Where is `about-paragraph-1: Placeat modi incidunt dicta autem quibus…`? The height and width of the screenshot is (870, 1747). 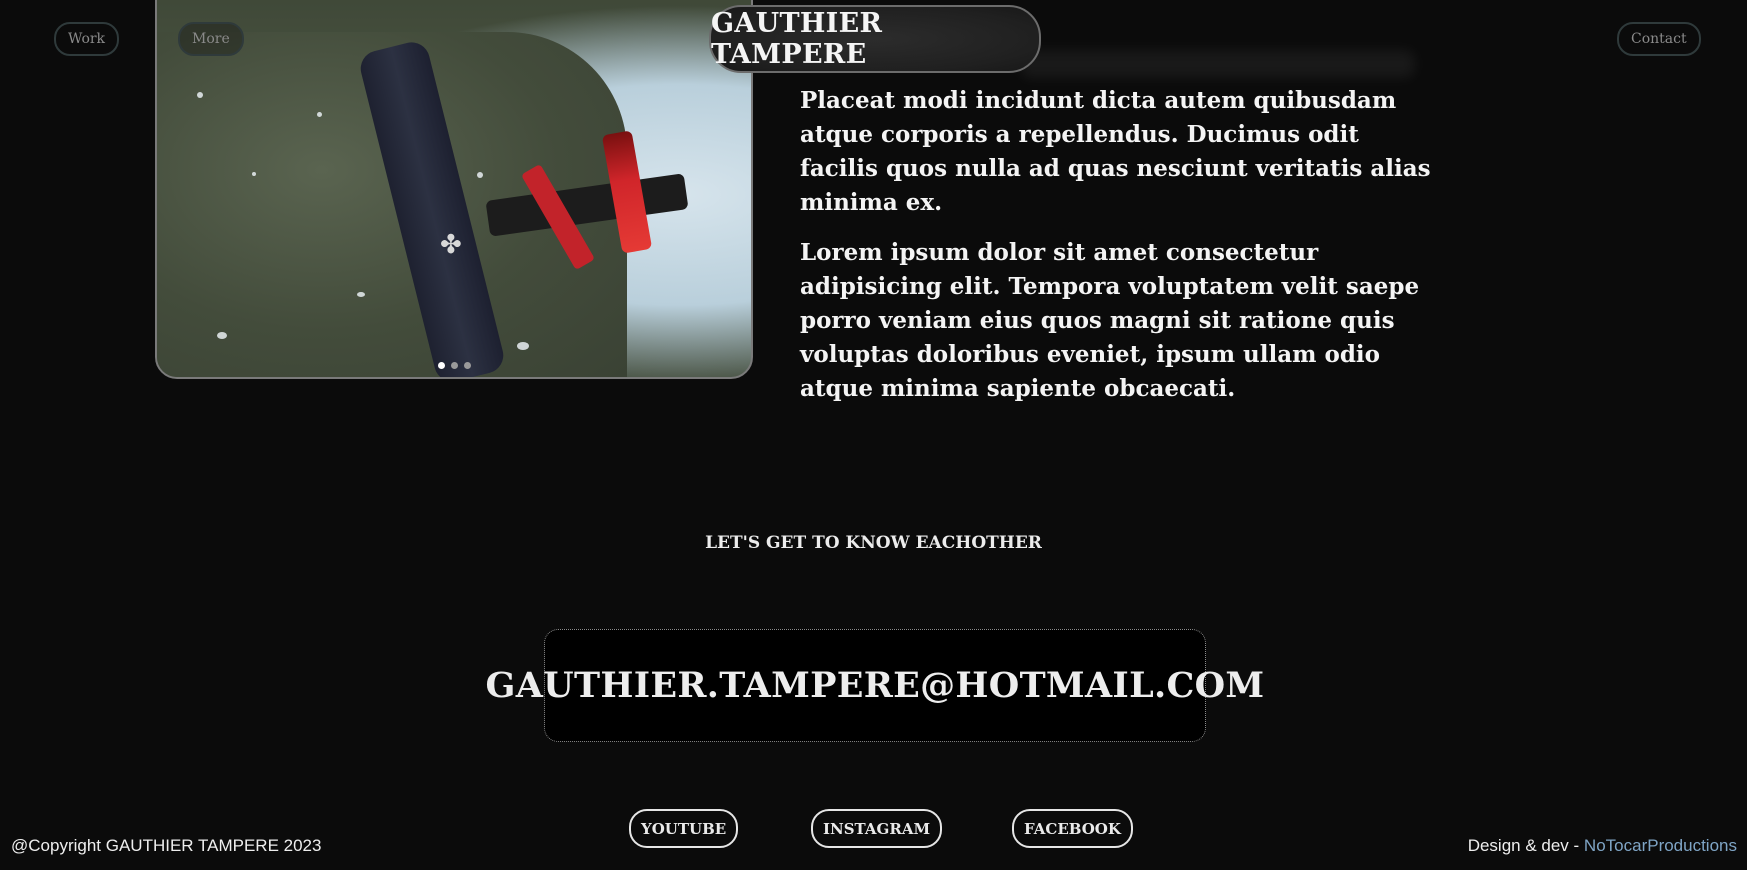 about-paragraph-1: Placeat modi incidunt dicta autem quibus… is located at coordinates (1115, 151).